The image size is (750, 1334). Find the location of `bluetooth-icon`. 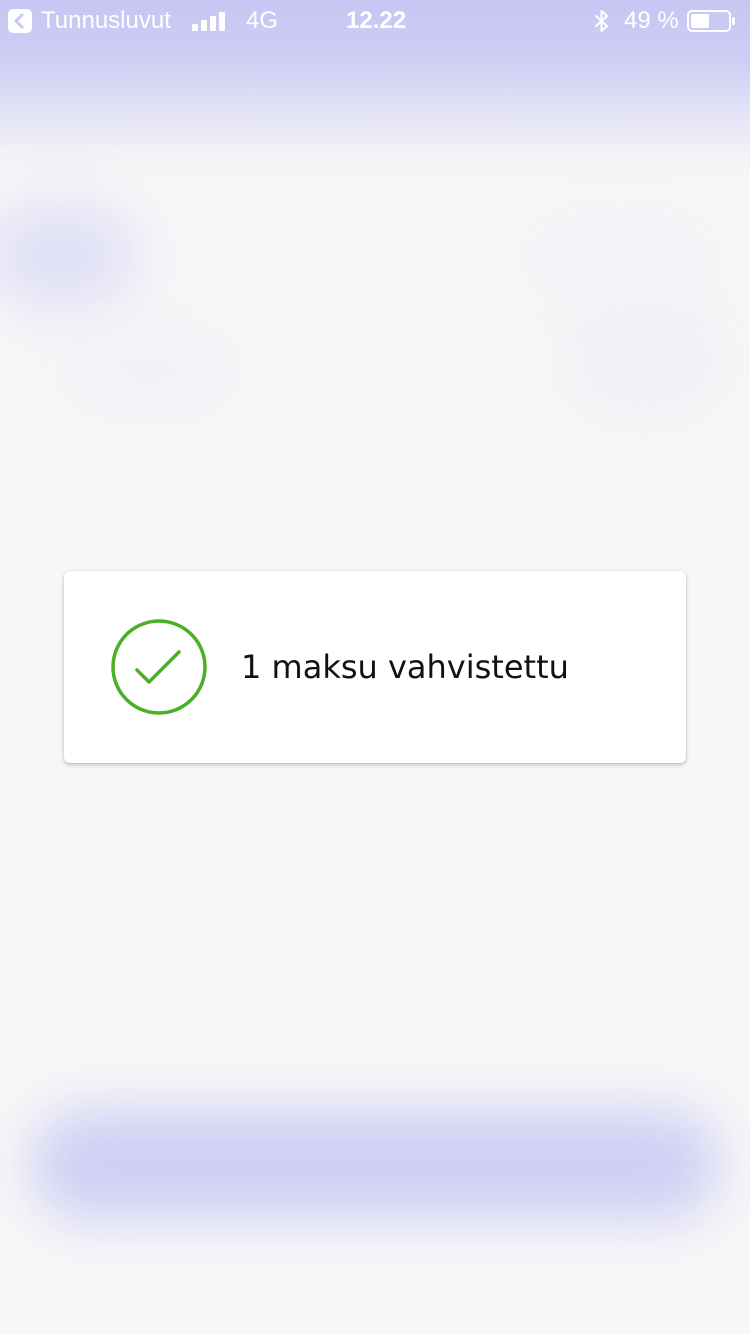

bluetooth-icon is located at coordinates (601, 21).